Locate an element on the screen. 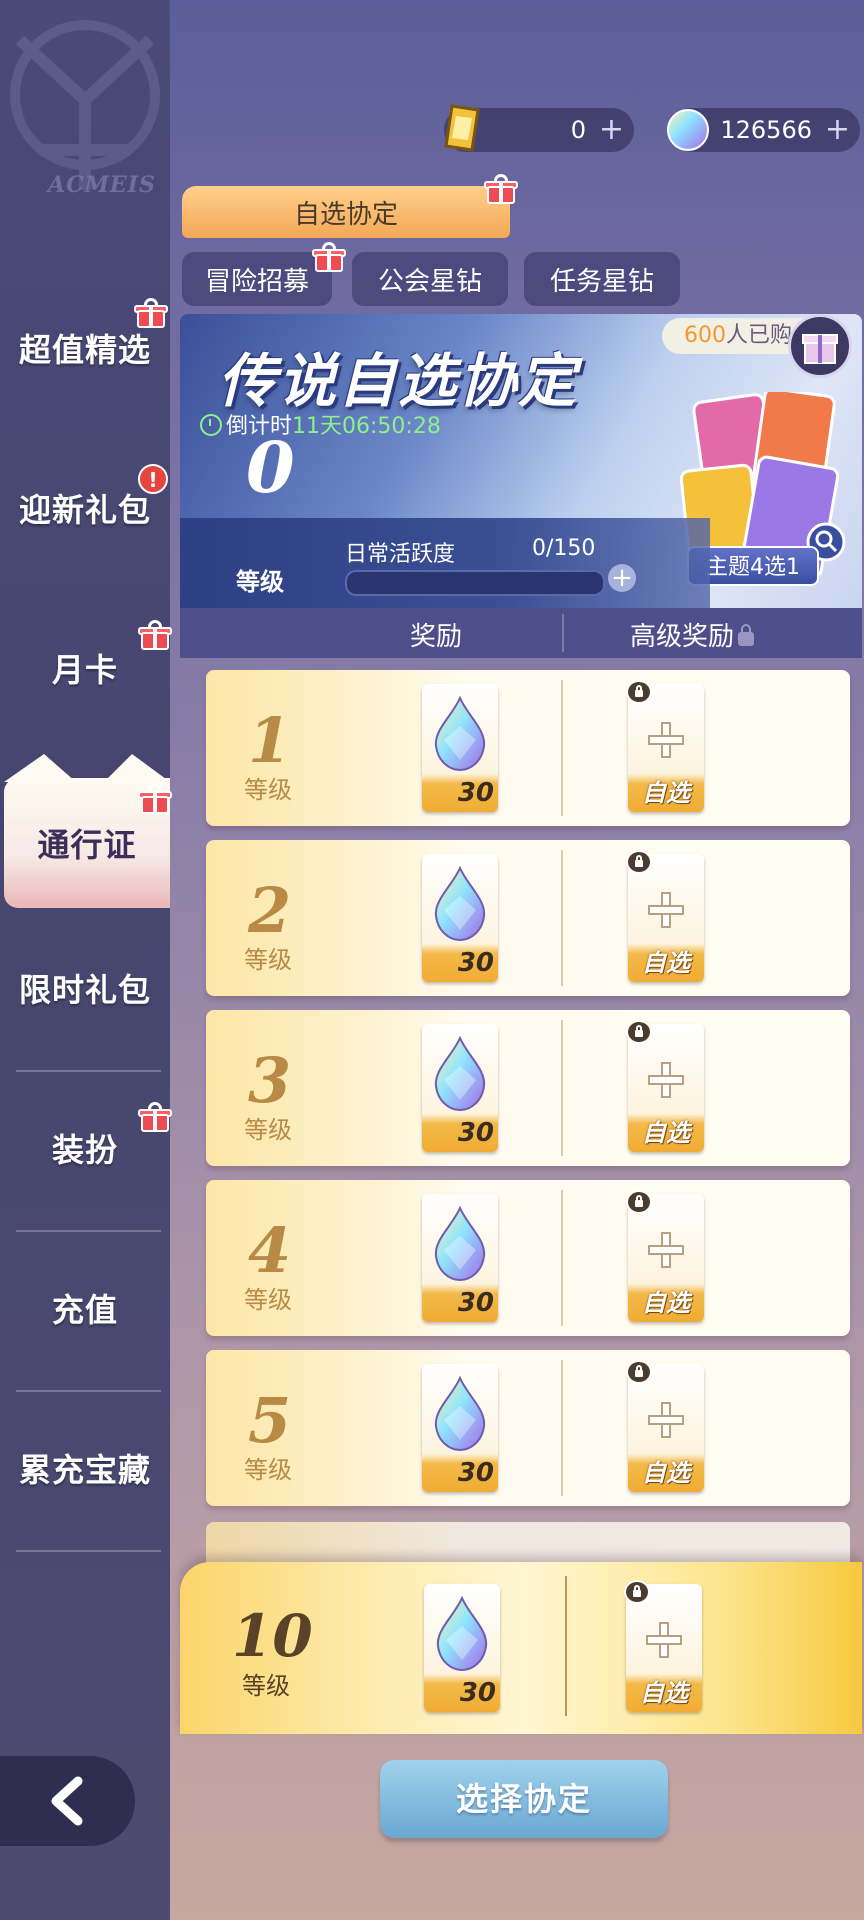 The image size is (864, 1920). tab-custom-pact: 自选协定 is located at coordinates (346, 212).